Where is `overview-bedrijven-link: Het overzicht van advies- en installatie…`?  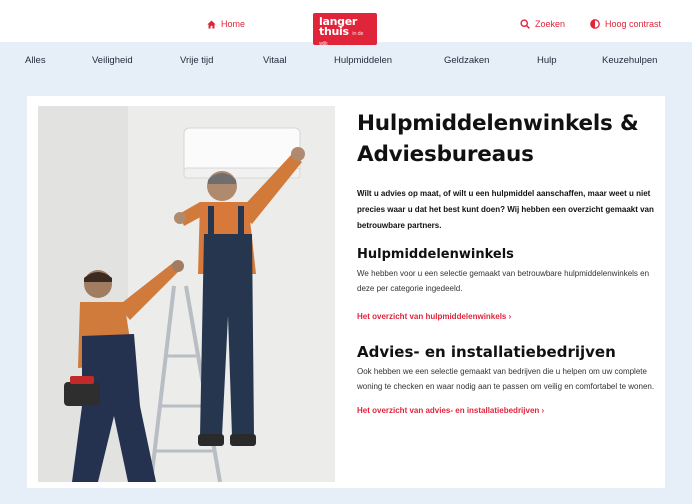
overview-bedrijven-link: Het overzicht van advies- en installatie… is located at coordinates (507, 410).